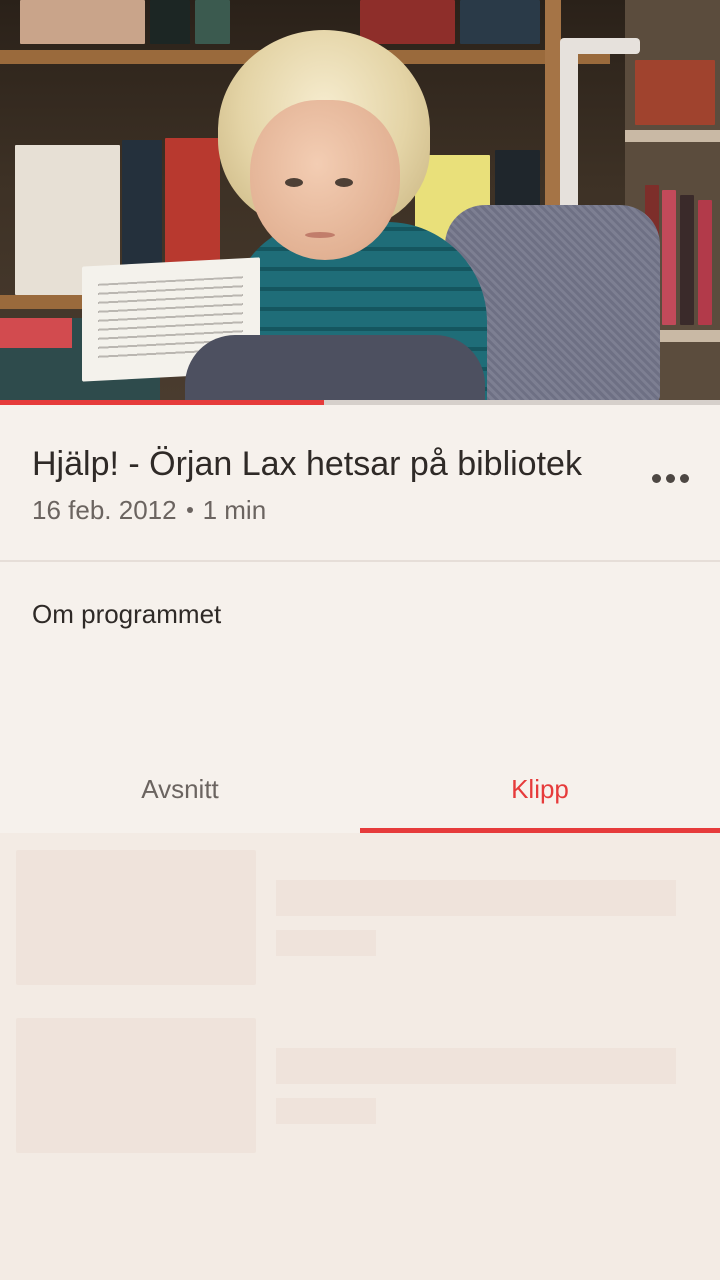  What do you see at coordinates (234, 510) in the screenshot?
I see `program-duration: 1 min` at bounding box center [234, 510].